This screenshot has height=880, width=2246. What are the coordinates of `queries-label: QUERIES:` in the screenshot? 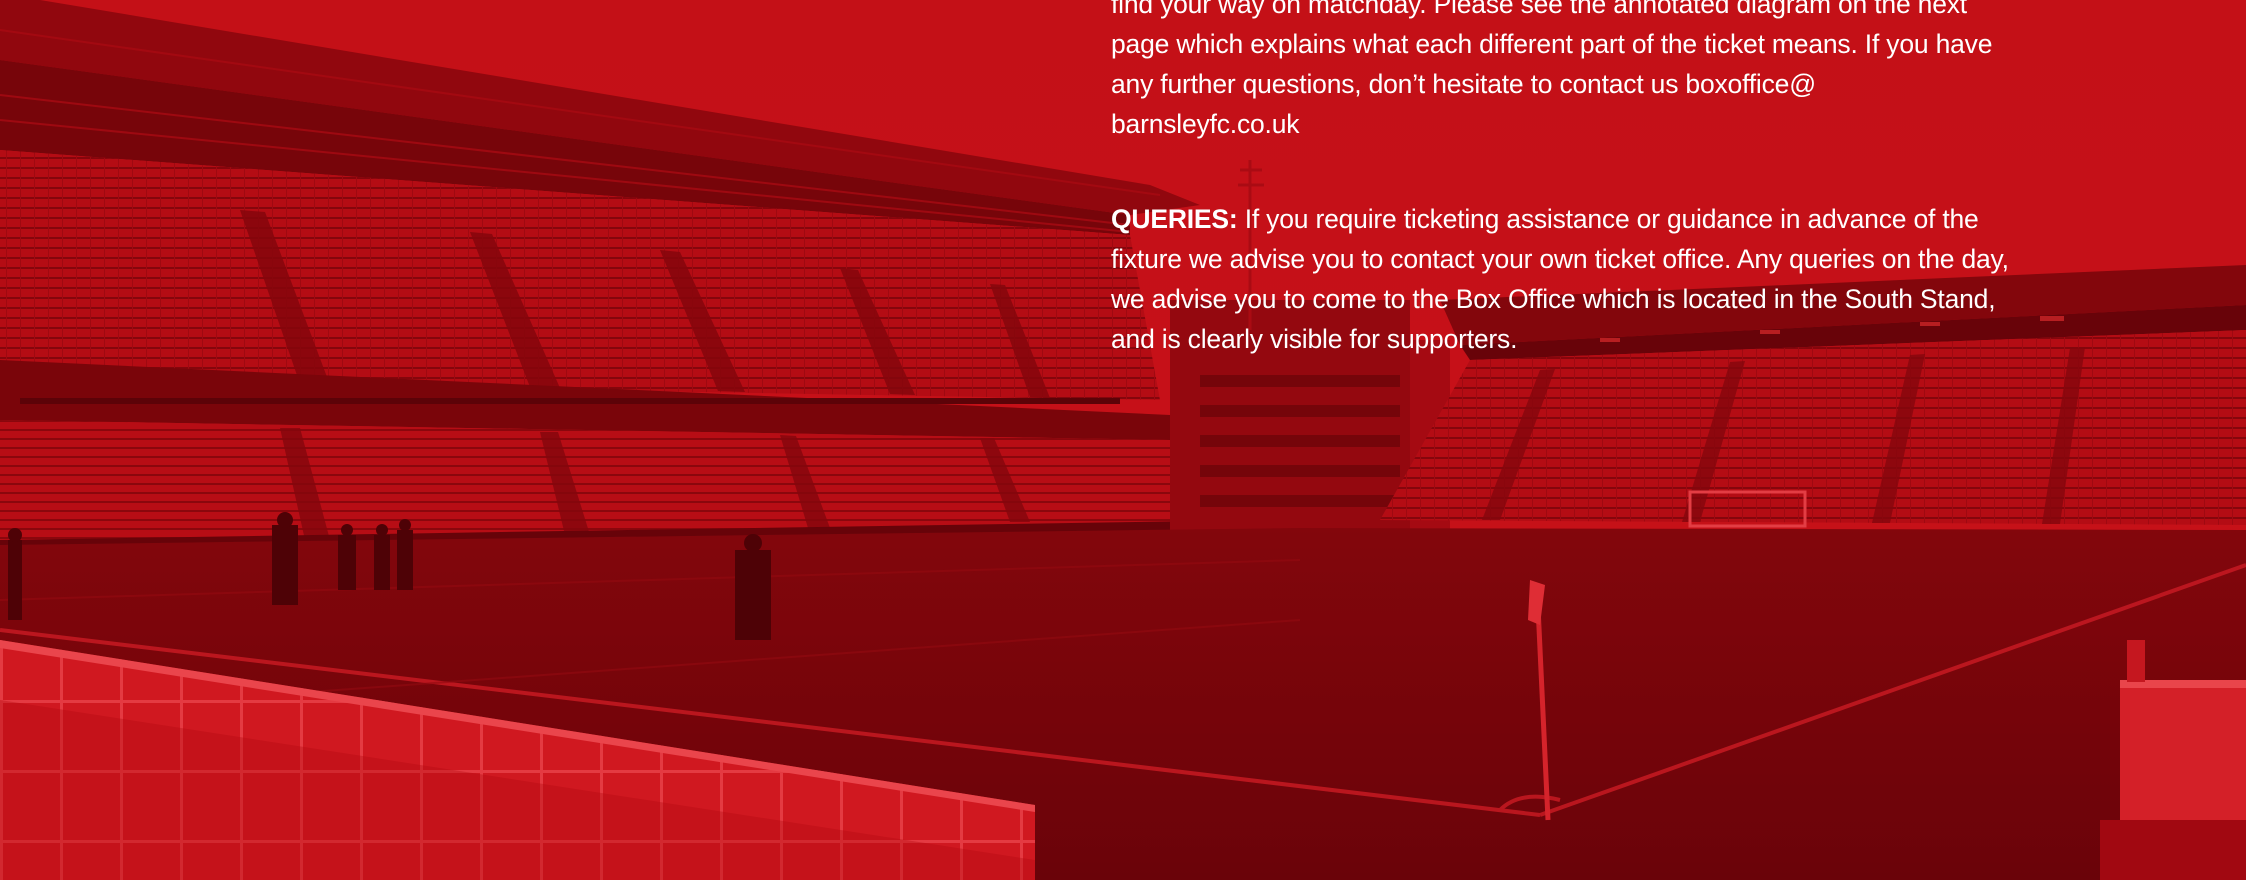 It's located at (1174, 219).